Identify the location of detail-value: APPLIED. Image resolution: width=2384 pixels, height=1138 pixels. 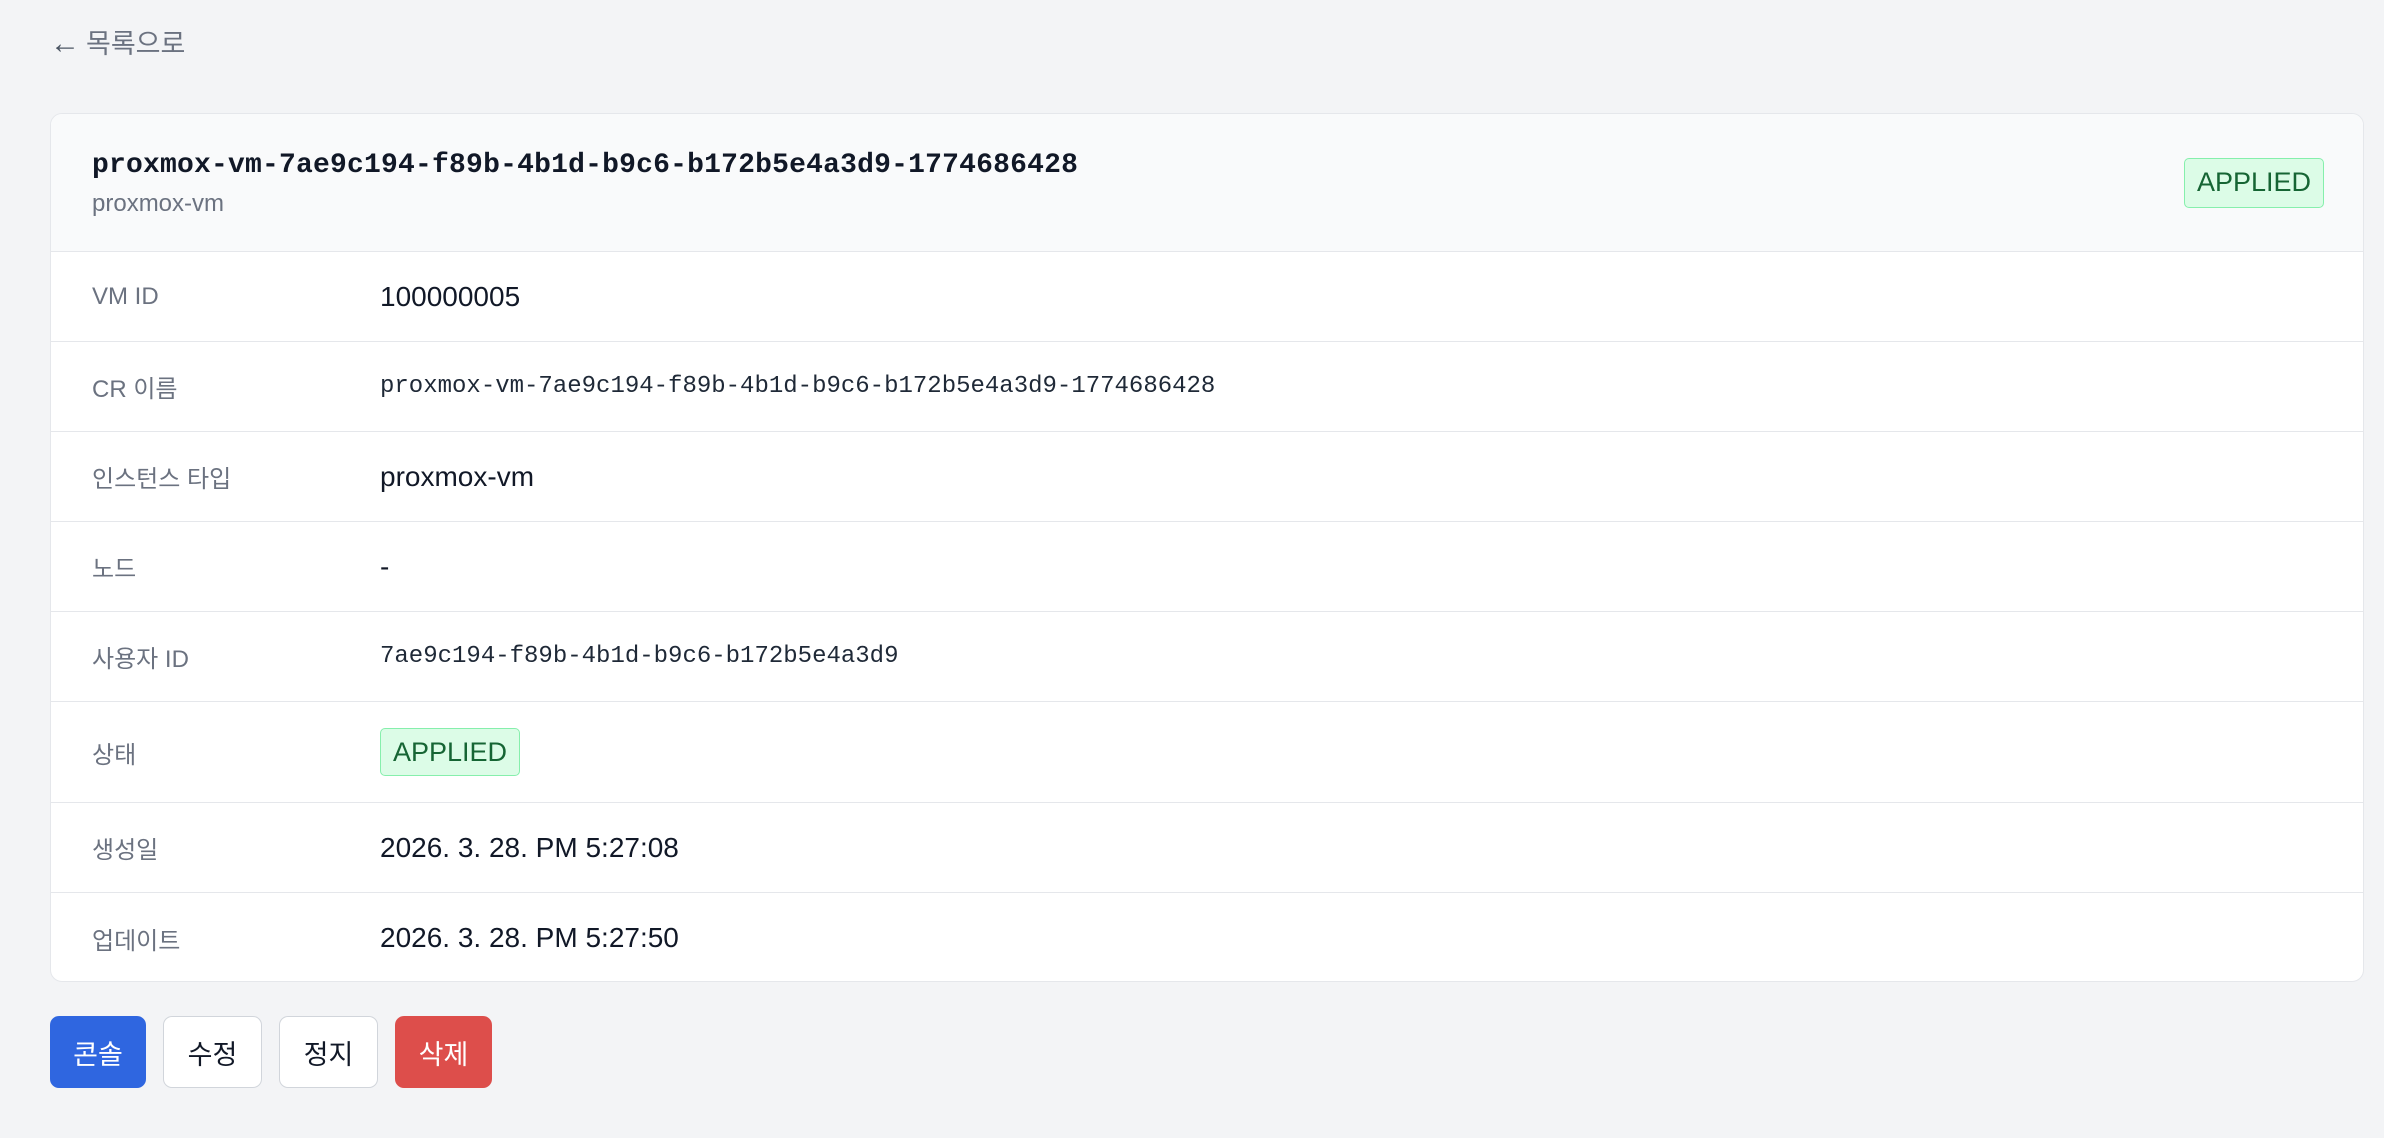
(450, 752).